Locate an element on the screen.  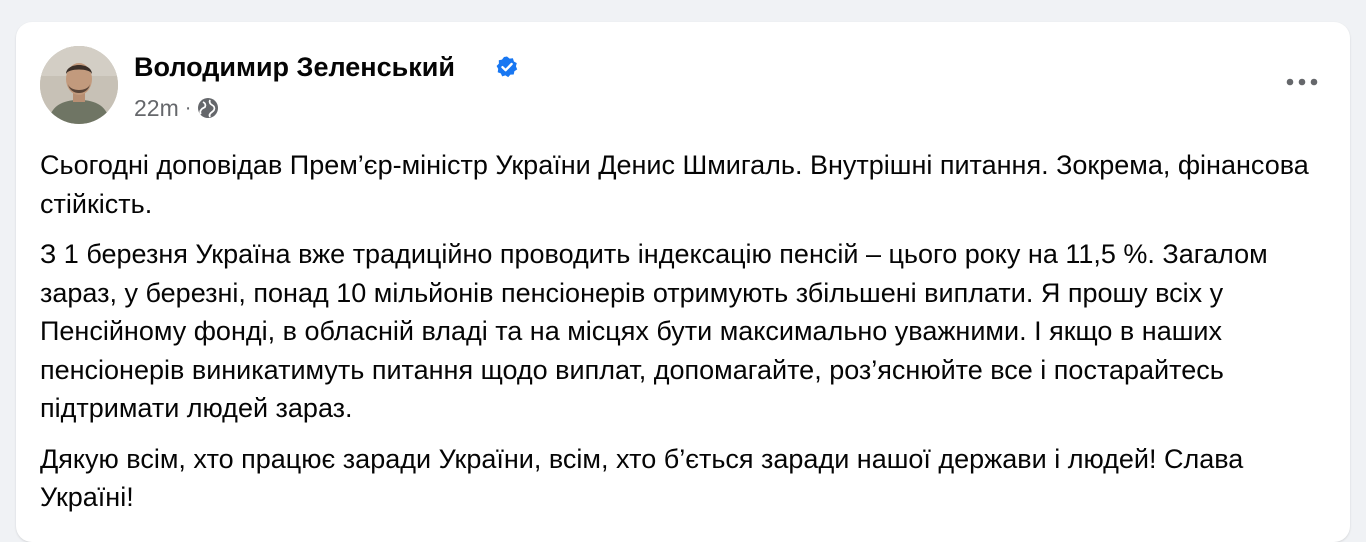
globe-icon is located at coordinates (208, 108).